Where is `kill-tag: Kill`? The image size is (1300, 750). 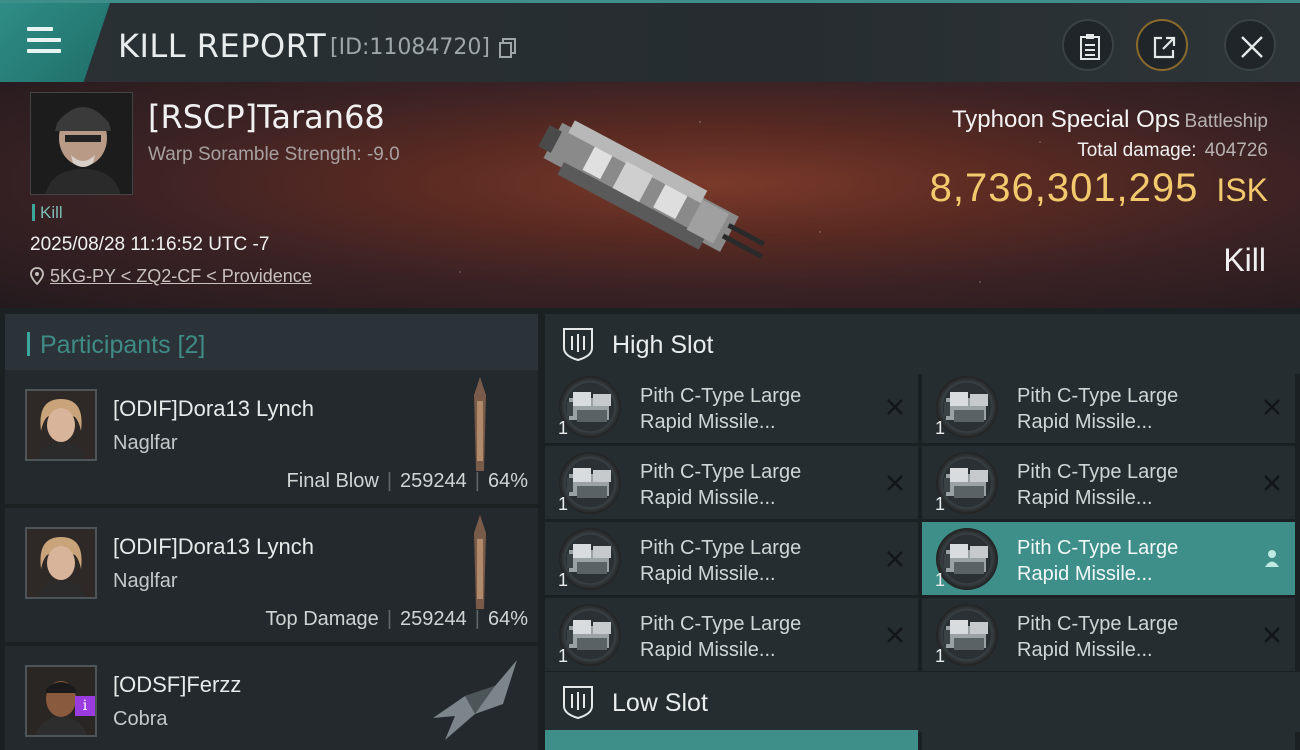
kill-tag: Kill is located at coordinates (47, 212).